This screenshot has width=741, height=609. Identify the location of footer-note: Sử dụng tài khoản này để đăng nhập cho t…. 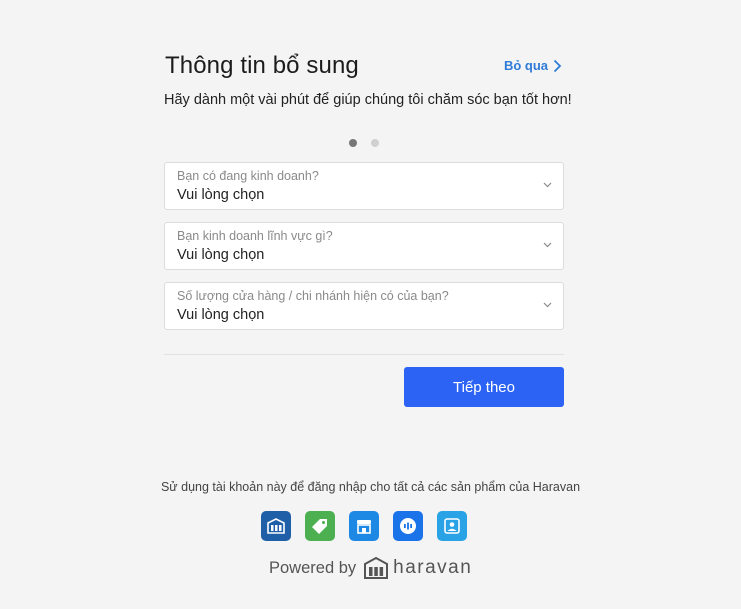
(370, 487).